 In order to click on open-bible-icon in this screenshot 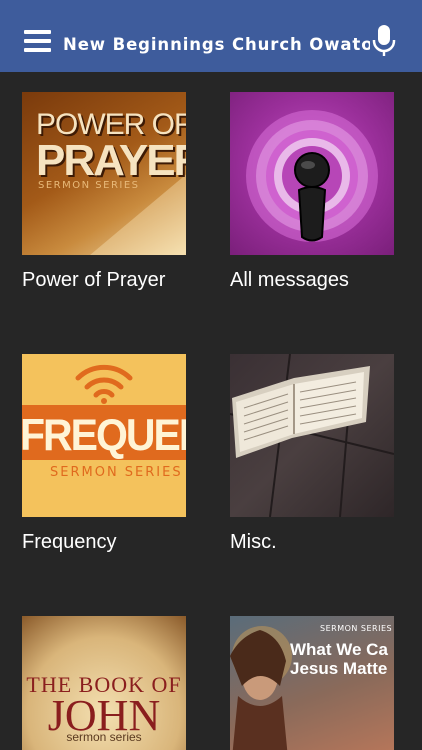, I will do `click(312, 435)`.